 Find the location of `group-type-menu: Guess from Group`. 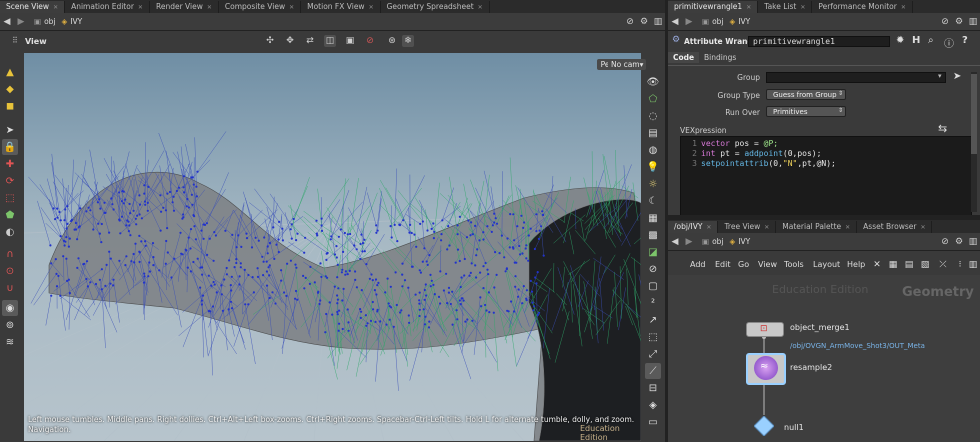

group-type-menu: Guess from Group is located at coordinates (806, 94).